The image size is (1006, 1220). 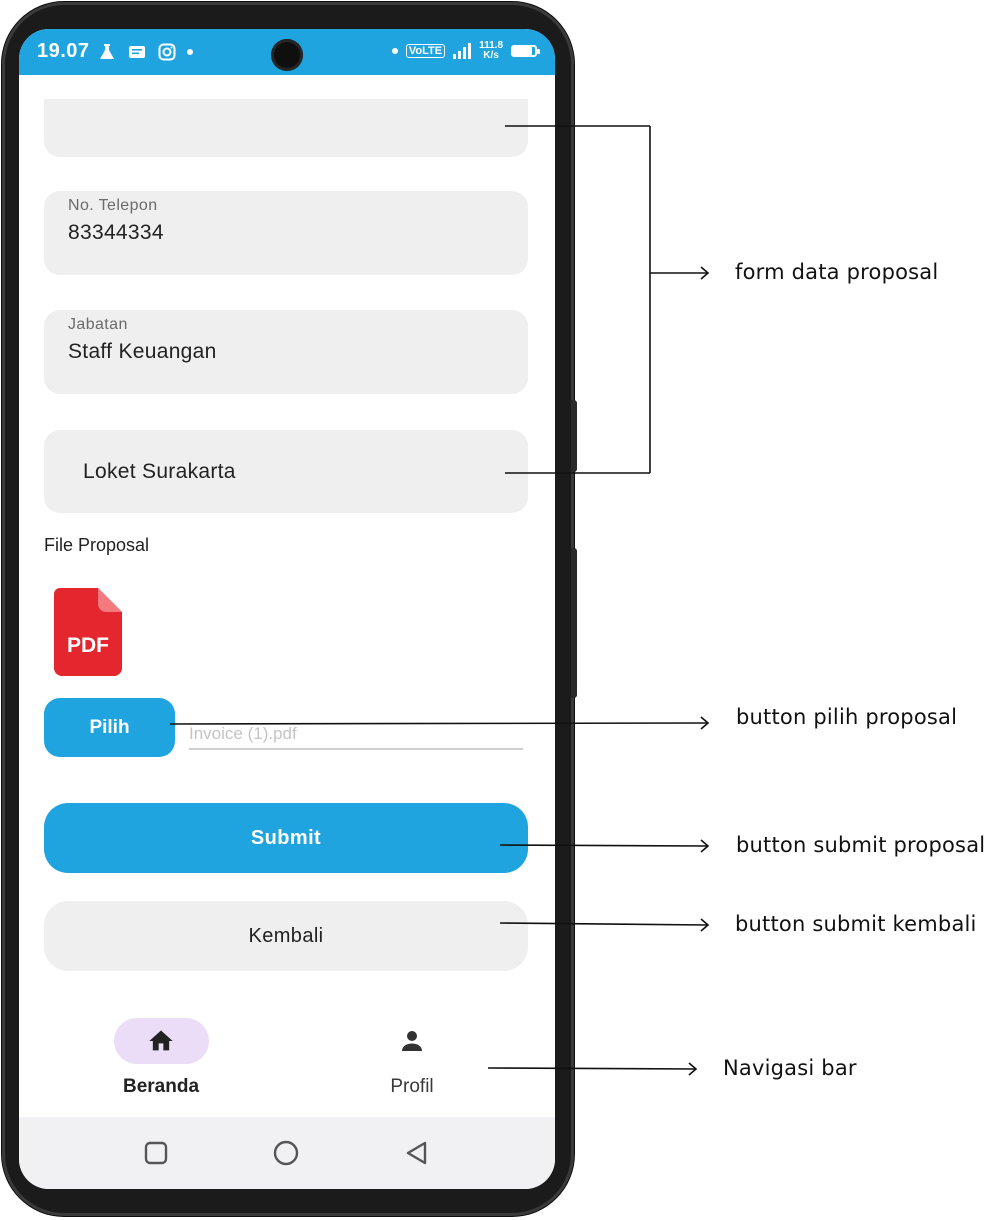 I want to click on nav-arrow-line, so click(x=592, y=1068).